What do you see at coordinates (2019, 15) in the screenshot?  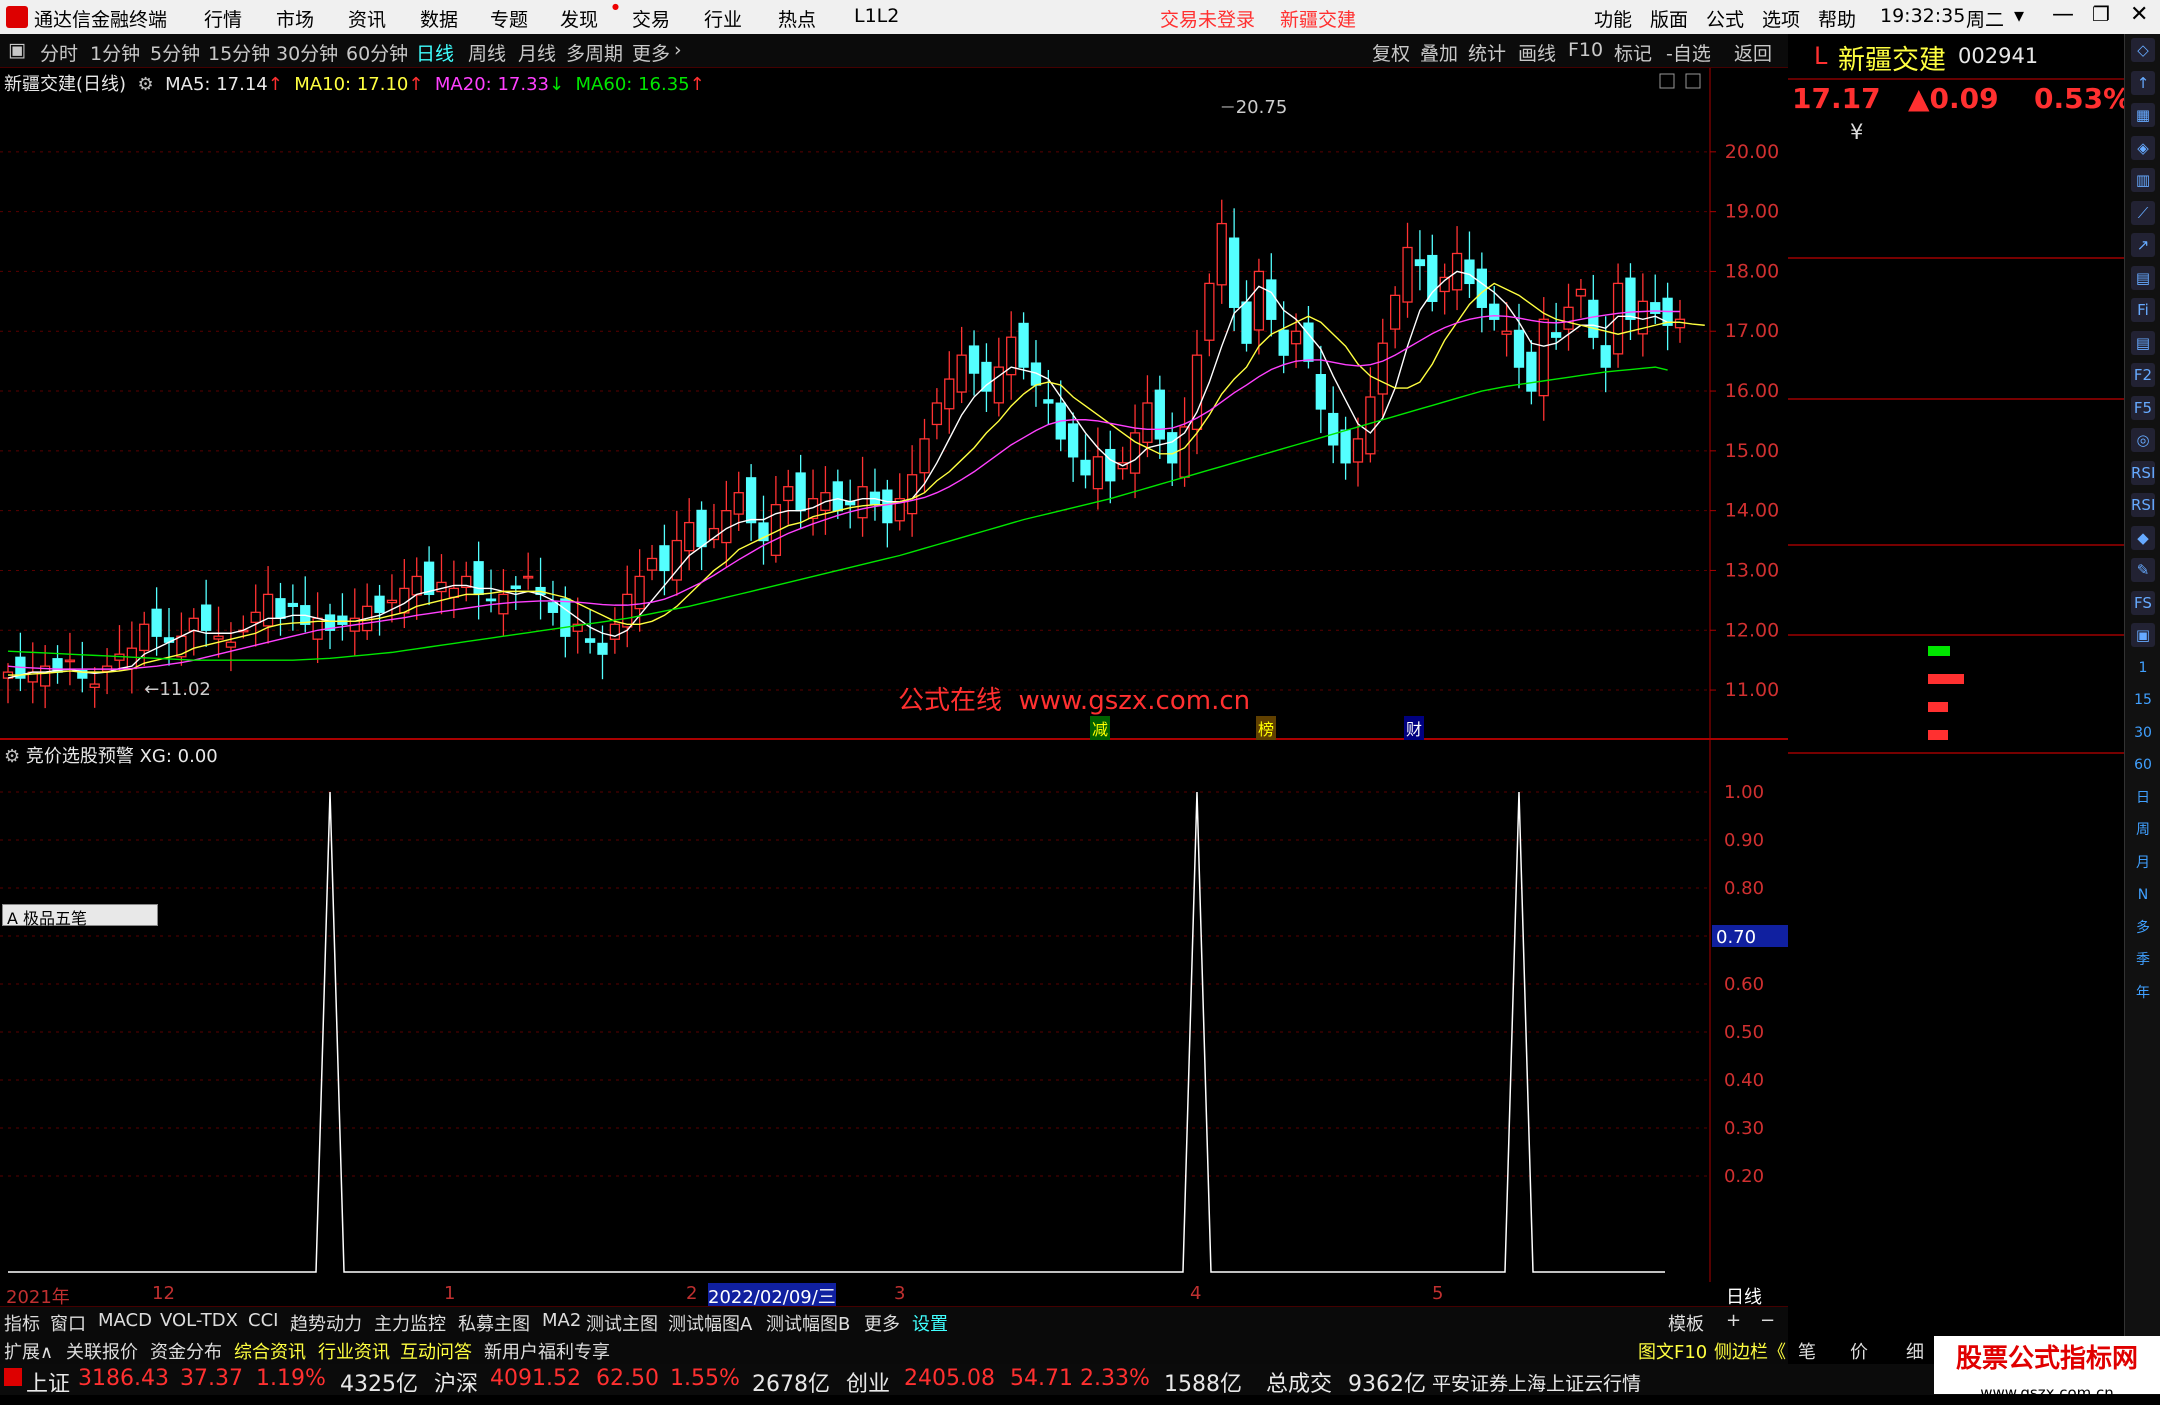 I see `settings-icon: ▾` at bounding box center [2019, 15].